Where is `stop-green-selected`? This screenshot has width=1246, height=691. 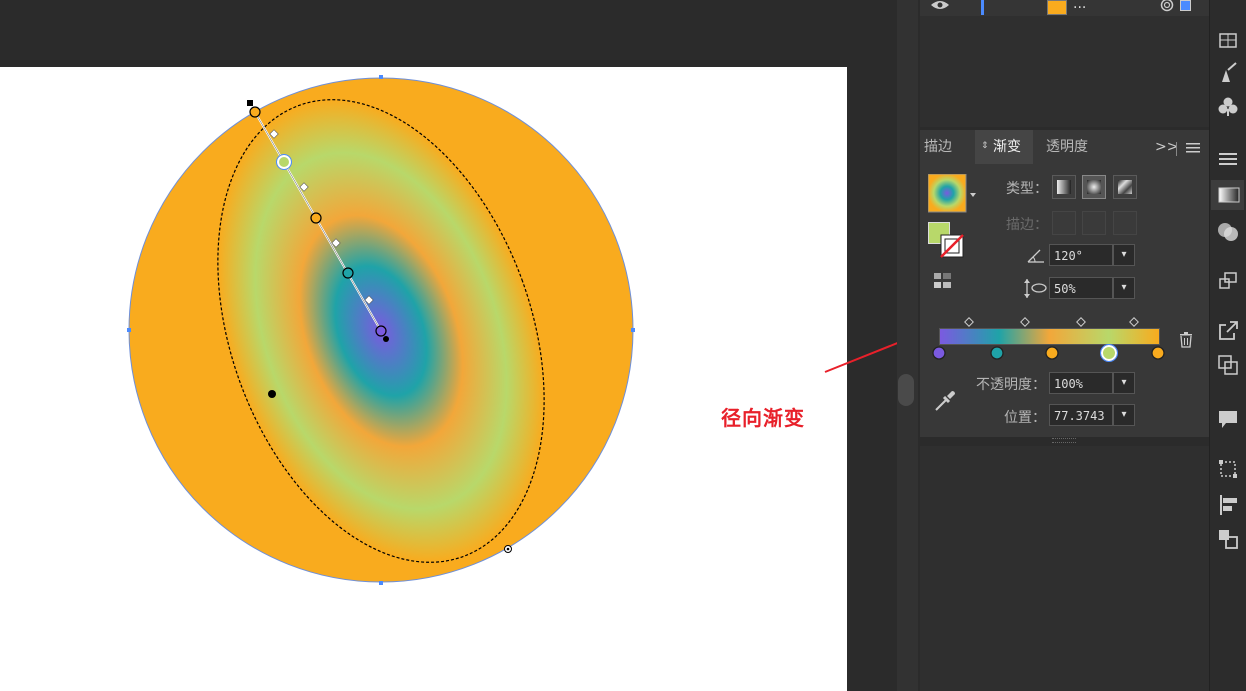 stop-green-selected is located at coordinates (1109, 353).